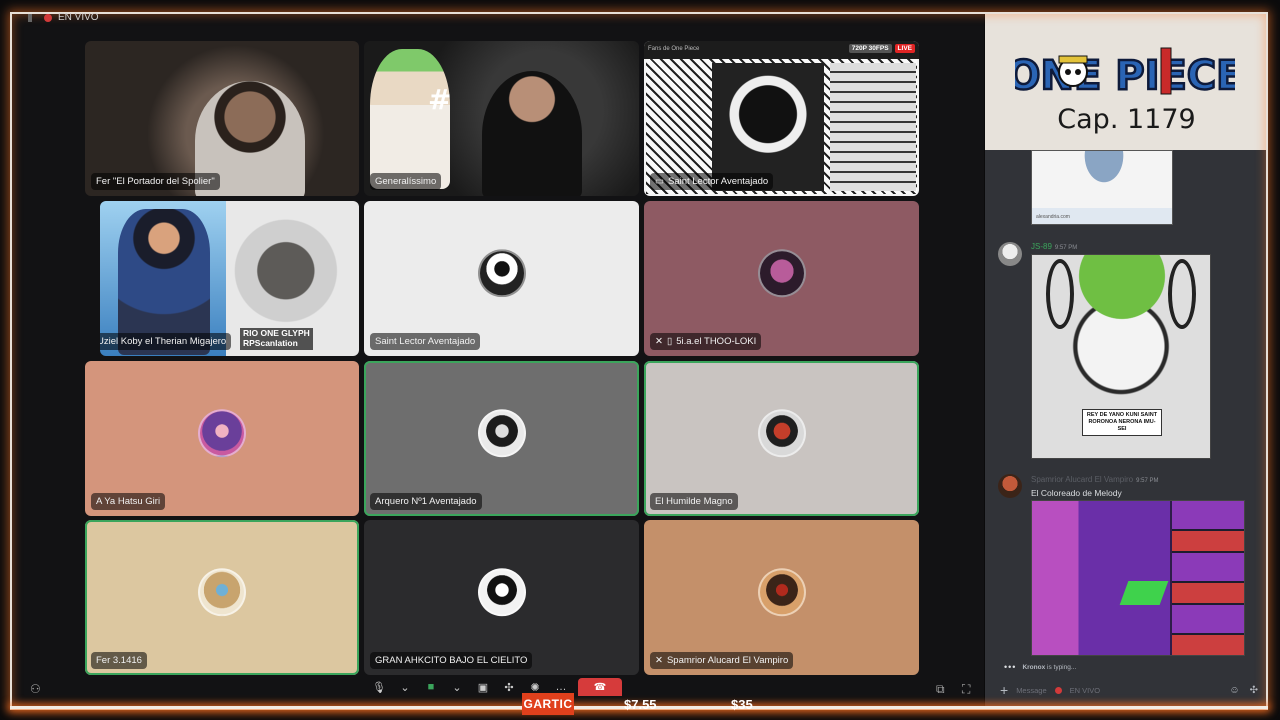 Image resolution: width=1280 pixels, height=720 pixels. I want to click on chapter-title: Cap. 1179, so click(1126, 119).